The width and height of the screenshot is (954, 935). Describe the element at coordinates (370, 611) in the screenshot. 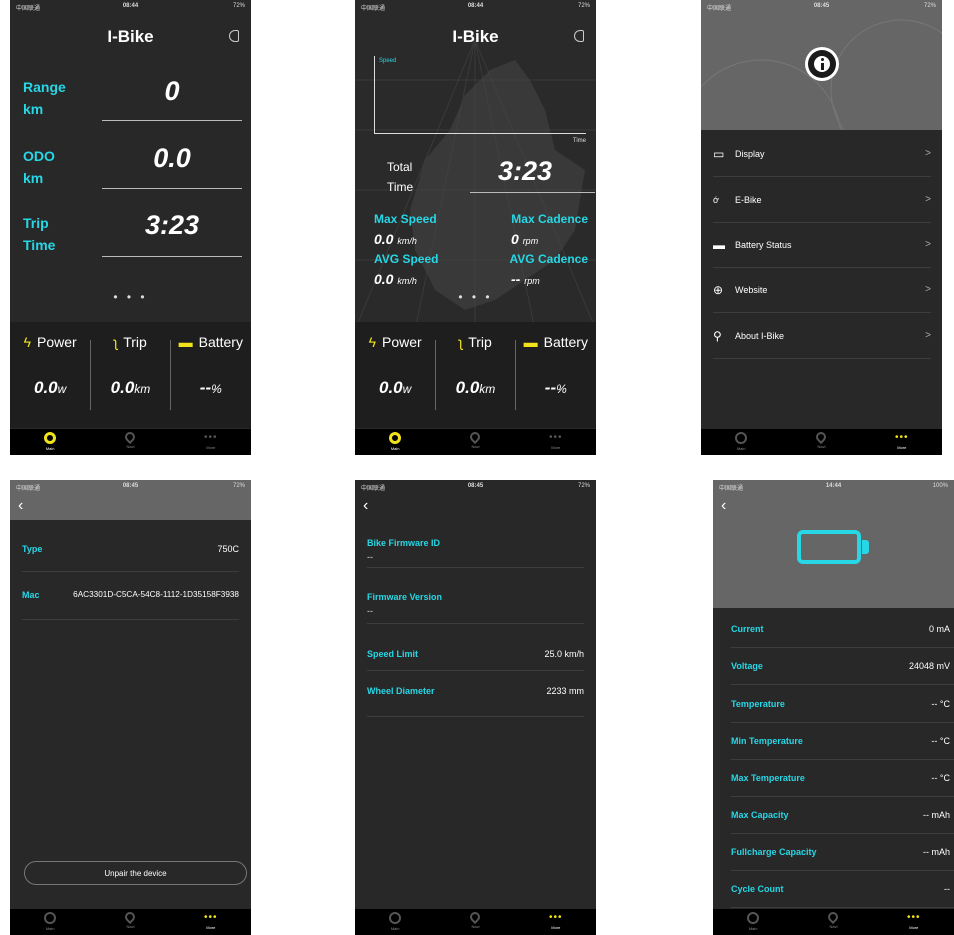

I see `firmware-version-value: --` at that location.